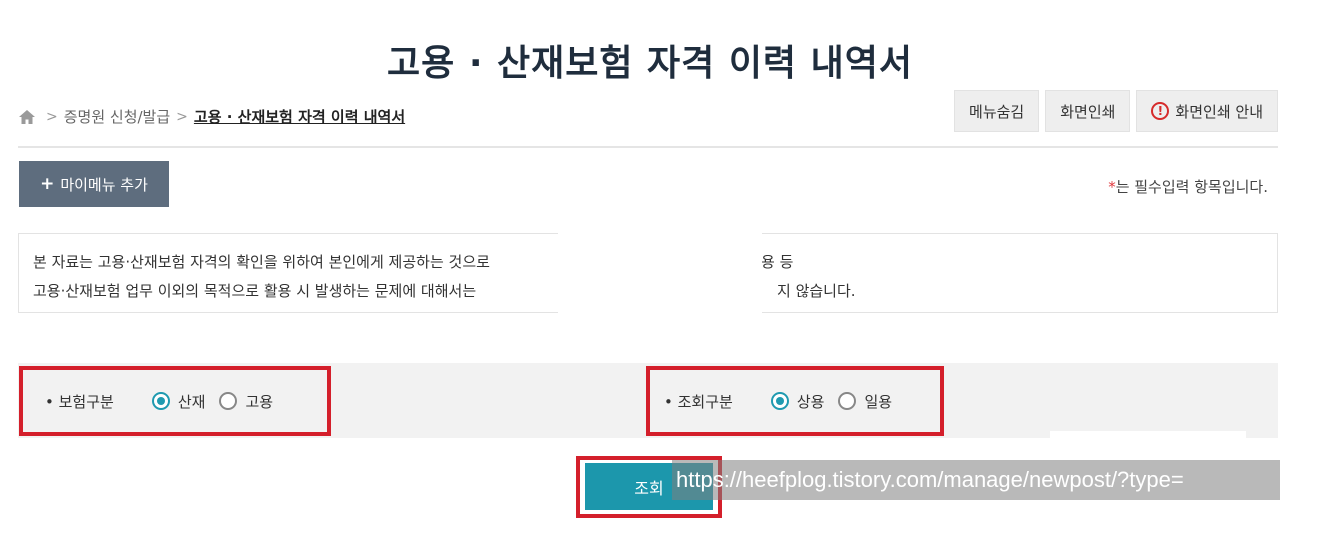  Describe the element at coordinates (255, 291) in the screenshot. I see `notice-line-2-left: 고용·산재보험 업무 이외의 목적으로 활용 시 발생하는 문제에 대해서는` at that location.